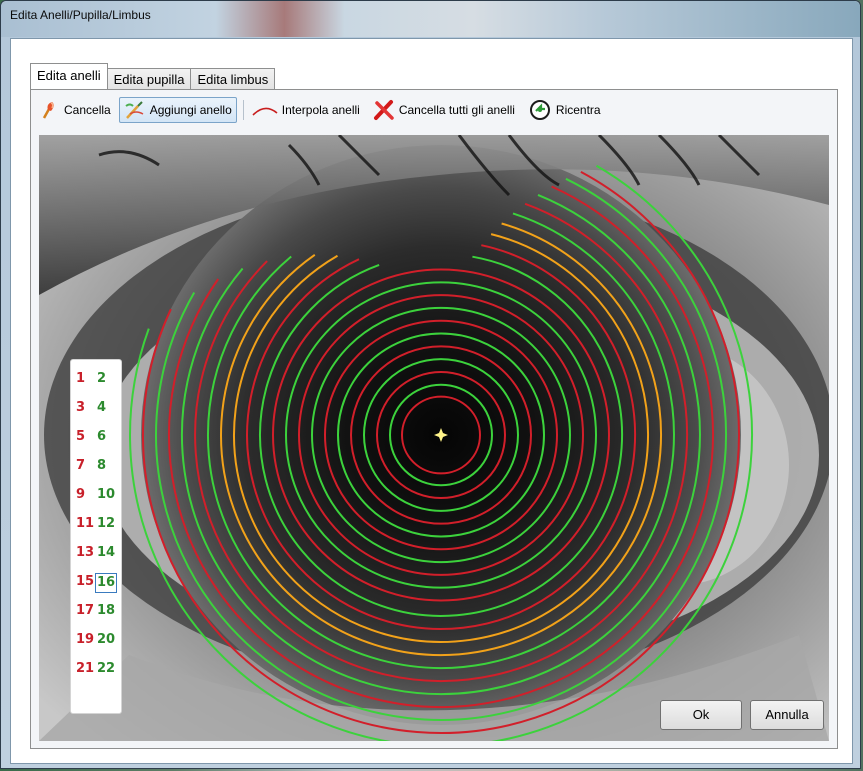  I want to click on ring-row: 34, so click(97, 408).